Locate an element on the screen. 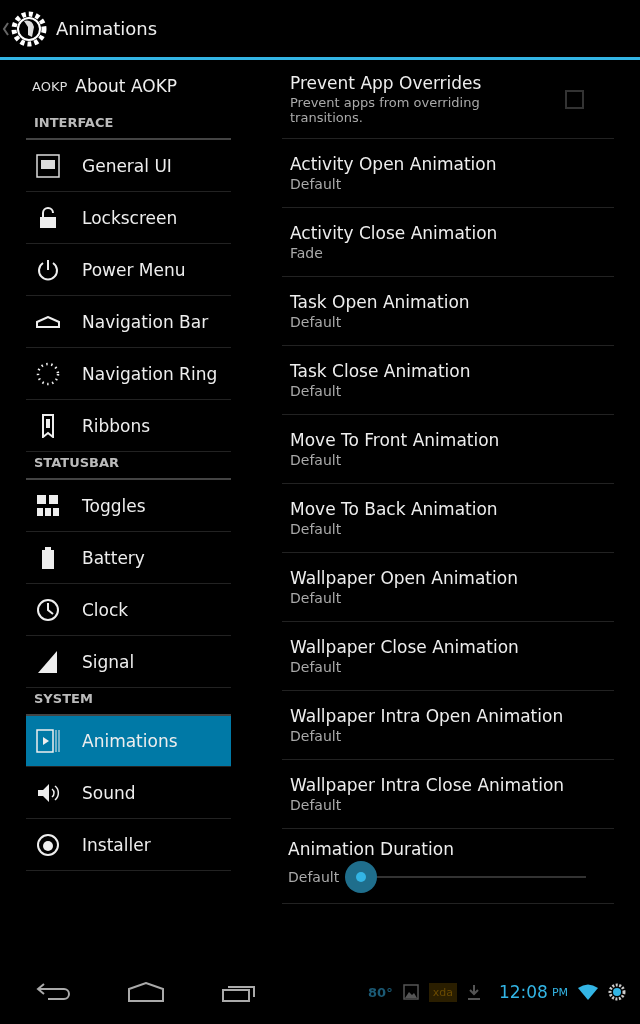 Image resolution: width=640 pixels, height=1024 pixels. preference-row: Wallpaper Intra Close Animation Default is located at coordinates (448, 794).